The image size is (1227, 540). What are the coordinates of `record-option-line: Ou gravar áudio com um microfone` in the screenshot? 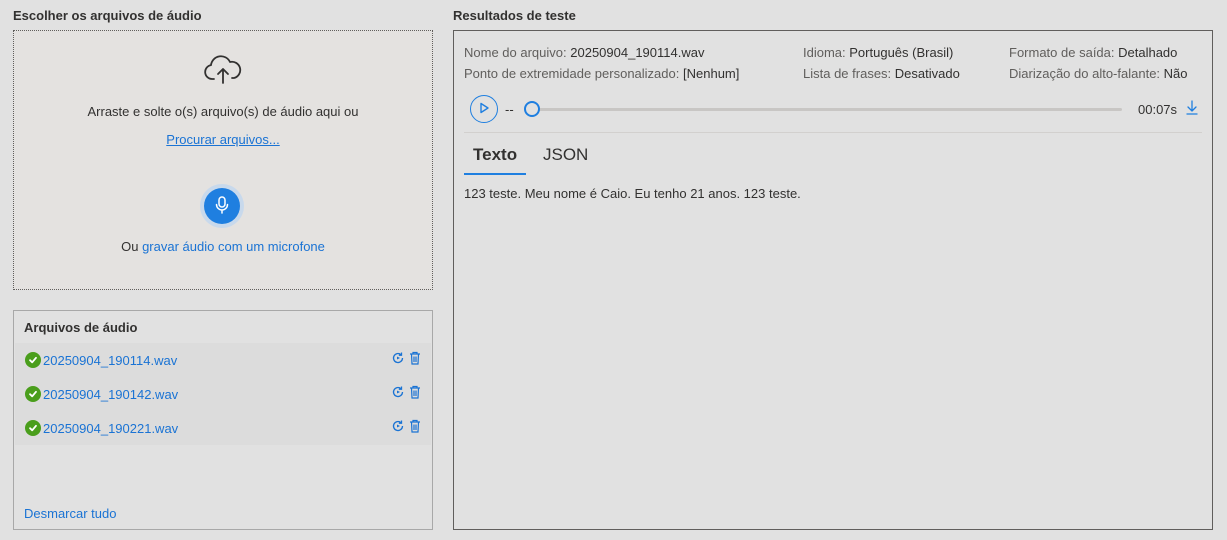 It's located at (223, 246).